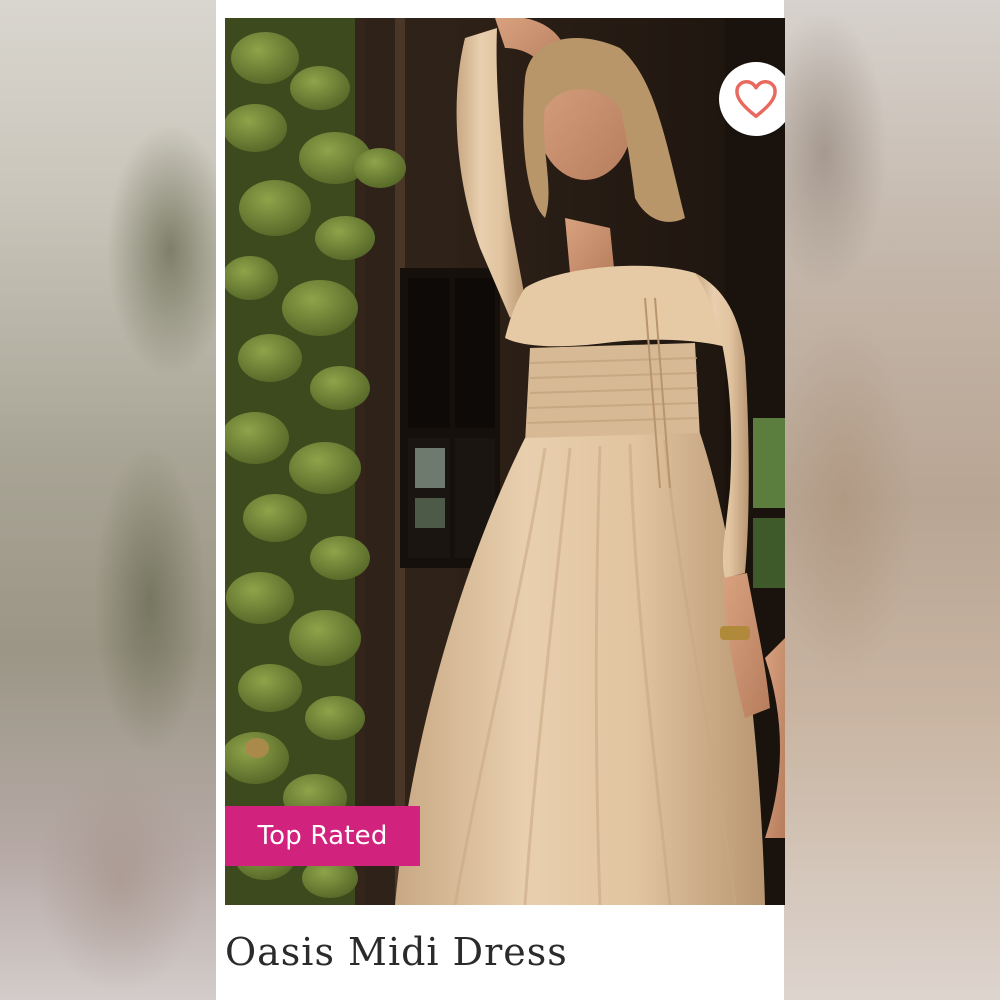  I want to click on product-title: Oasis Midi Dress, so click(396, 952).